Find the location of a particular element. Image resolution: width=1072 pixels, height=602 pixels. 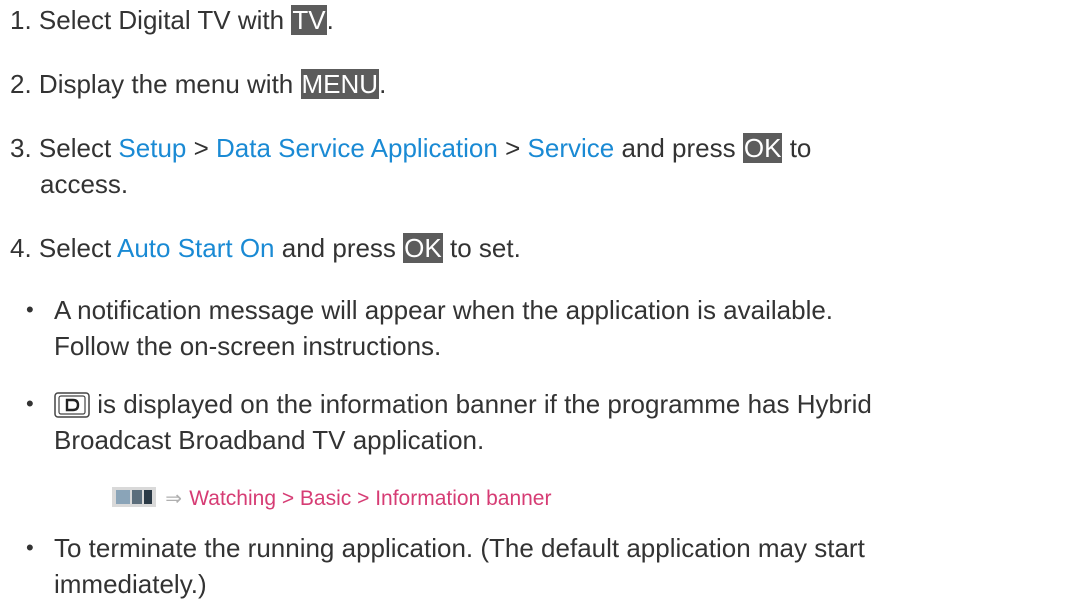

apps-icon is located at coordinates (134, 496).